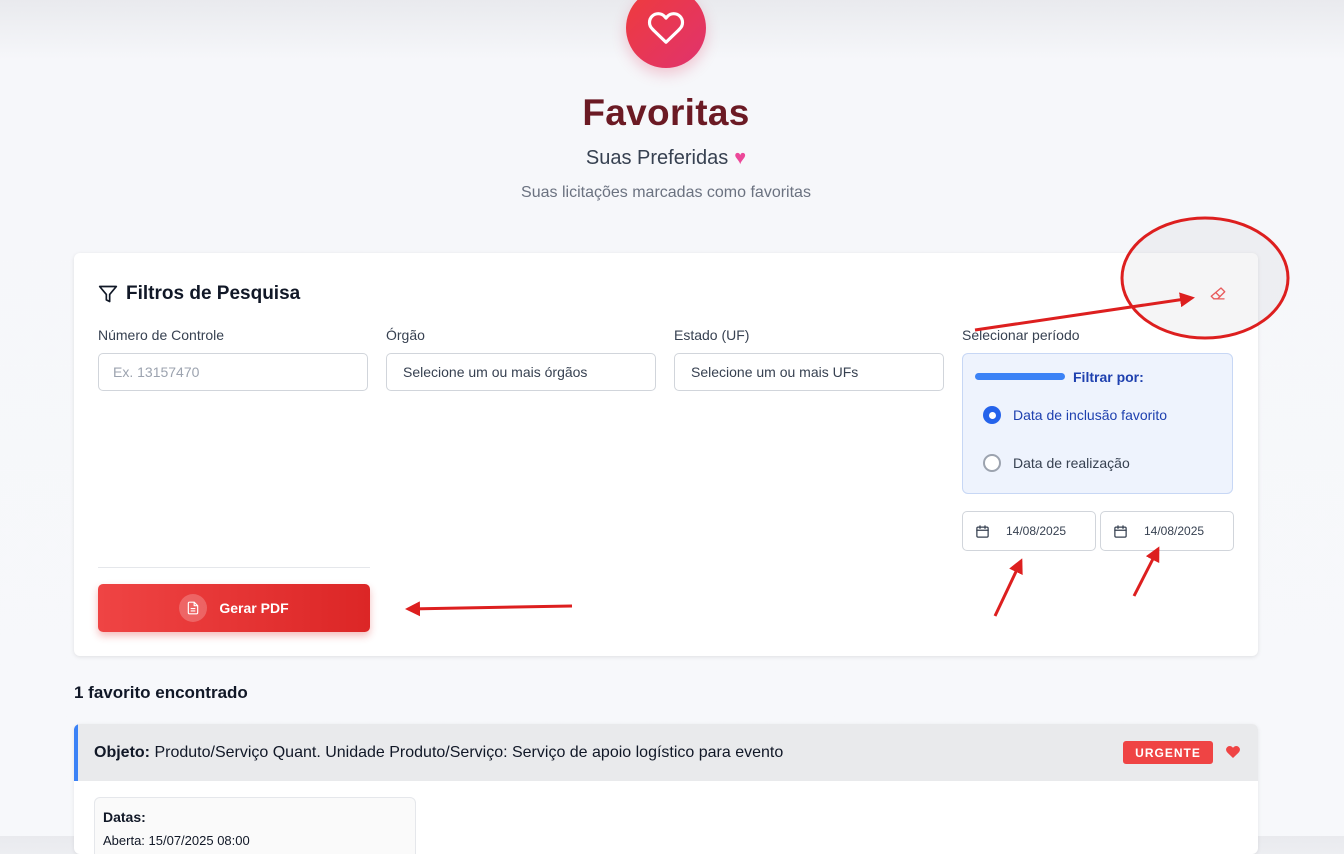  Describe the element at coordinates (992, 463) in the screenshot. I see `radio-unselected` at that location.